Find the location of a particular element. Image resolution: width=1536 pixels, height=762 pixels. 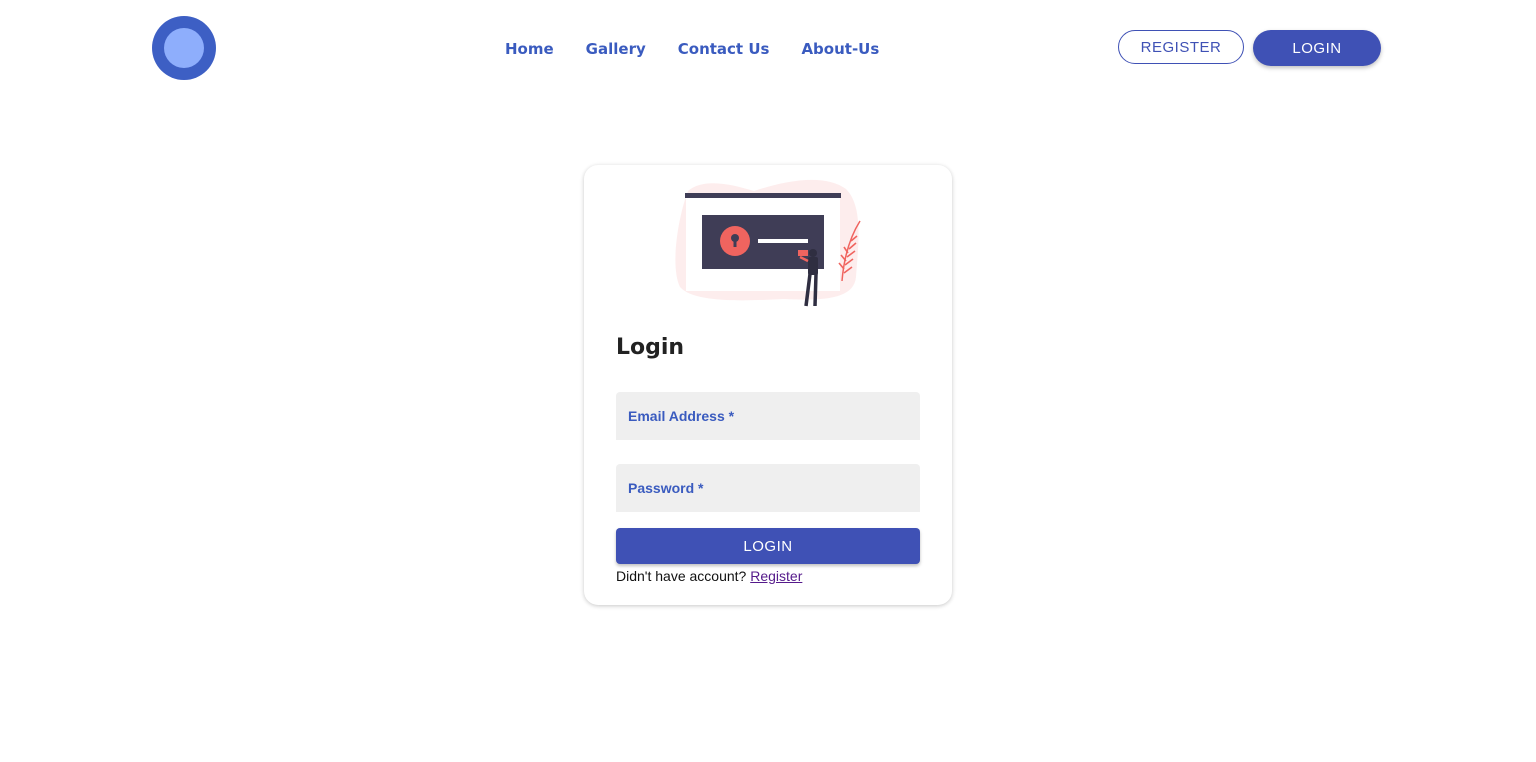

register-prompt-text: Didn't have account? is located at coordinates (681, 576).